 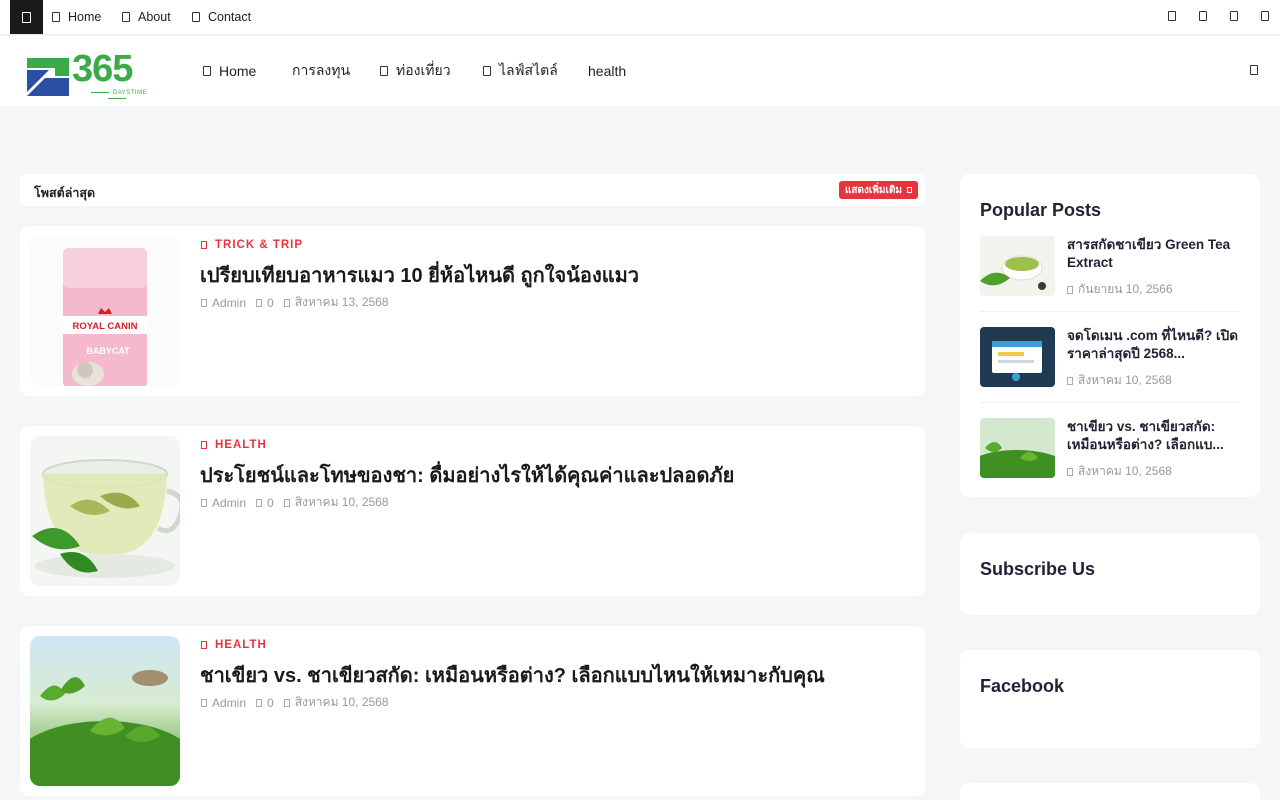 What do you see at coordinates (105, 326) in the screenshot?
I see `thumb-brand-text: ROYAL CANIN` at bounding box center [105, 326].